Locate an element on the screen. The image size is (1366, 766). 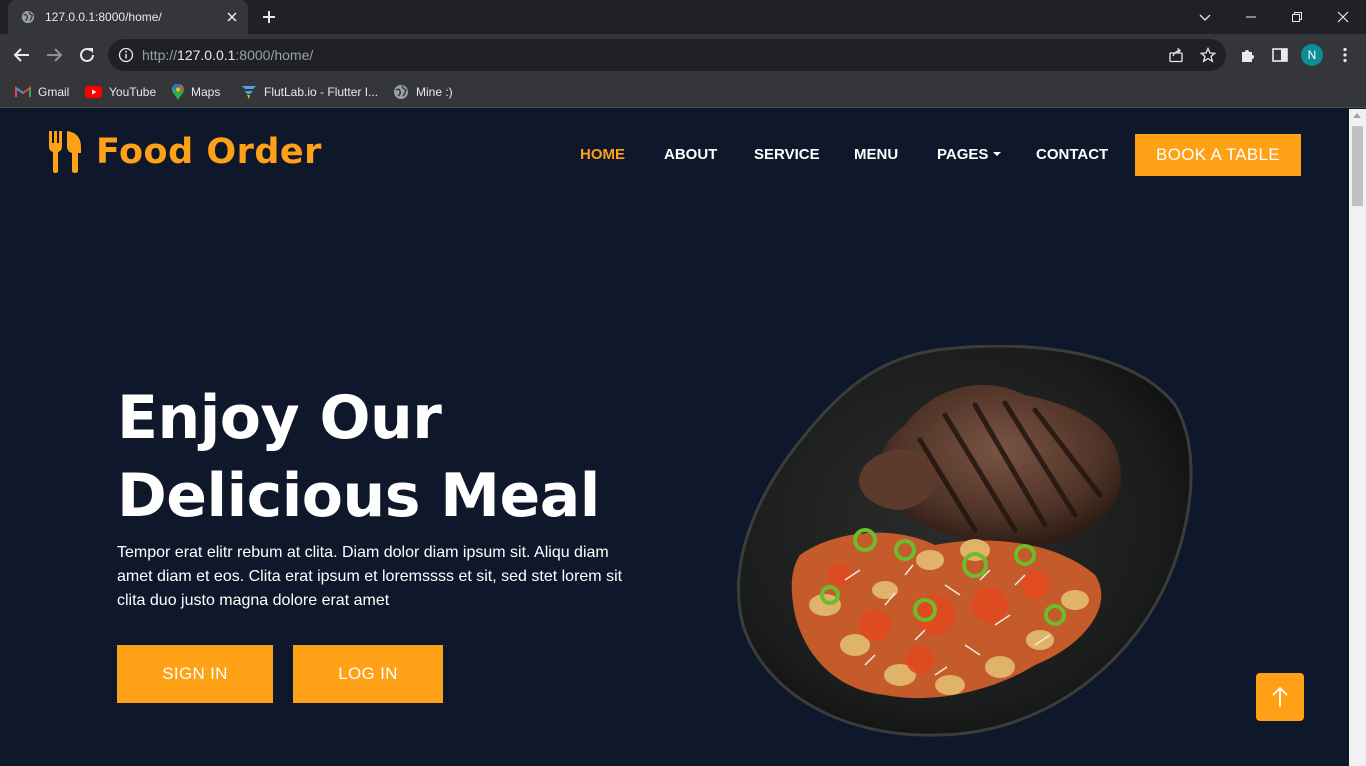
arrow-right-icon is located at coordinates (55, 55).